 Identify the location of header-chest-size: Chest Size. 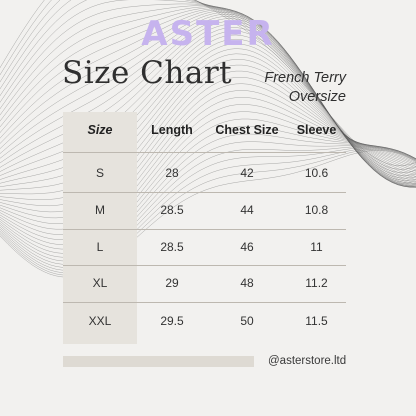
(247, 130).